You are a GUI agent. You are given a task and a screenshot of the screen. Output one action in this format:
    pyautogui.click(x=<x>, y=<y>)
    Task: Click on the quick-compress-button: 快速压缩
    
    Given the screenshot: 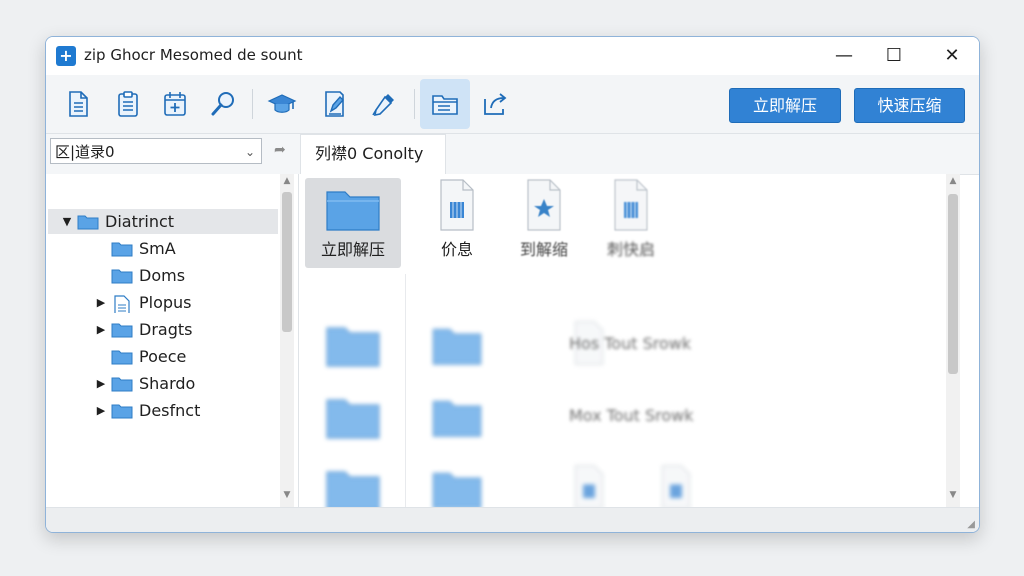 What is the action you would take?
    pyautogui.click(x=909, y=105)
    